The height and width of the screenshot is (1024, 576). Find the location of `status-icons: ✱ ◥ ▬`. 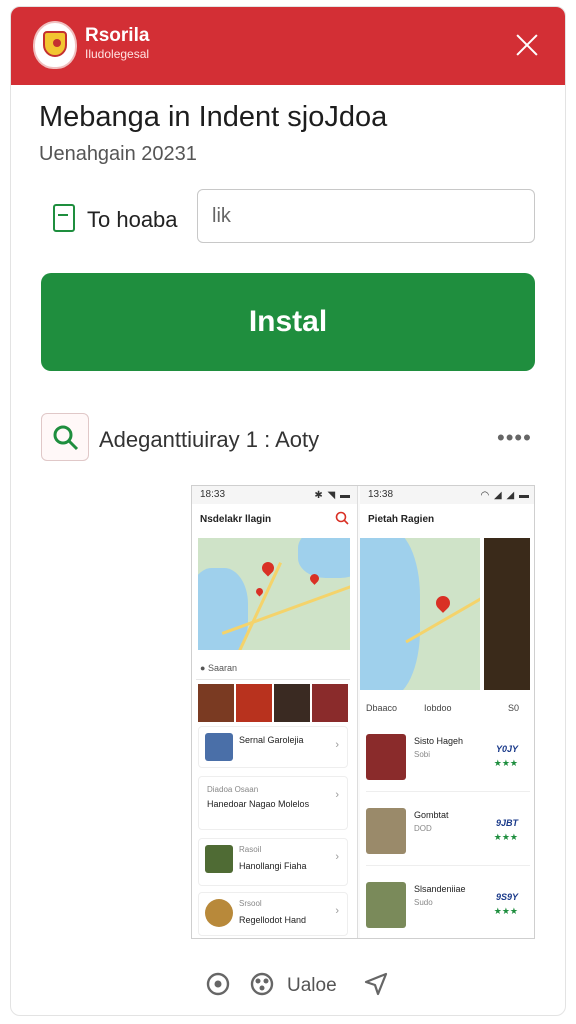

status-icons: ✱ ◥ ▬ is located at coordinates (332, 495).